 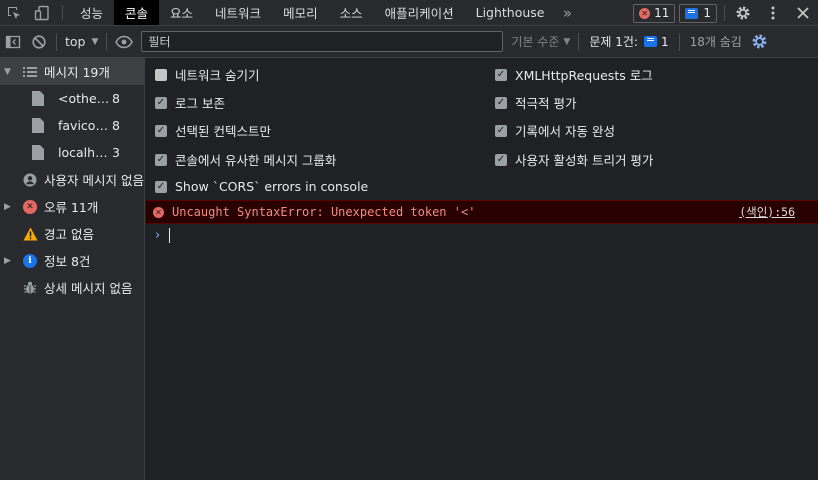 I want to click on list-icon, so click(x=30, y=72).